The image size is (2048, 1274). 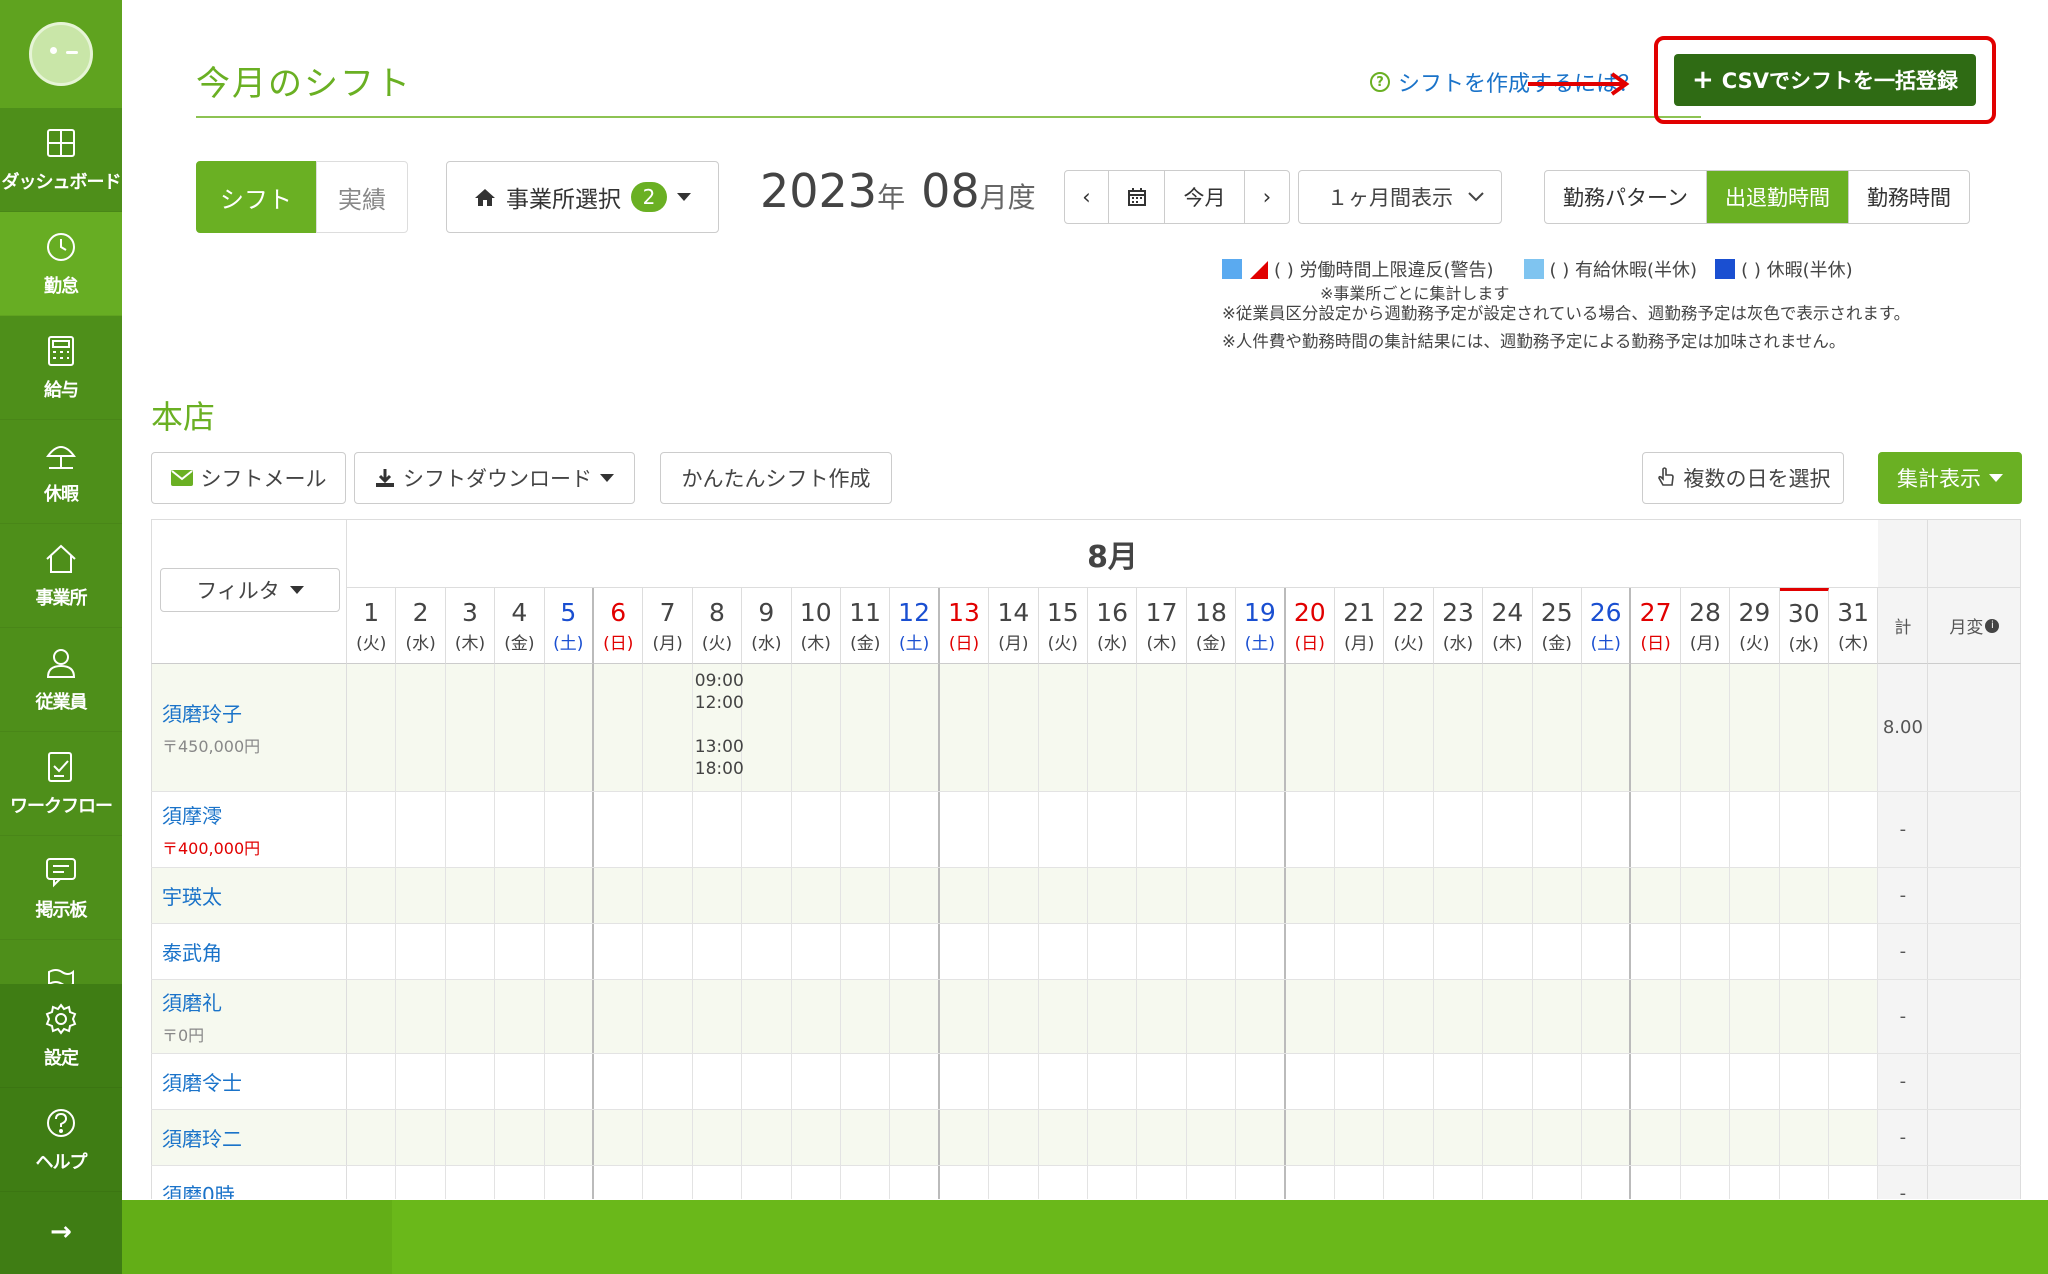 What do you see at coordinates (717, 626) in the screenshot?
I see `day-header: 8 (火)` at bounding box center [717, 626].